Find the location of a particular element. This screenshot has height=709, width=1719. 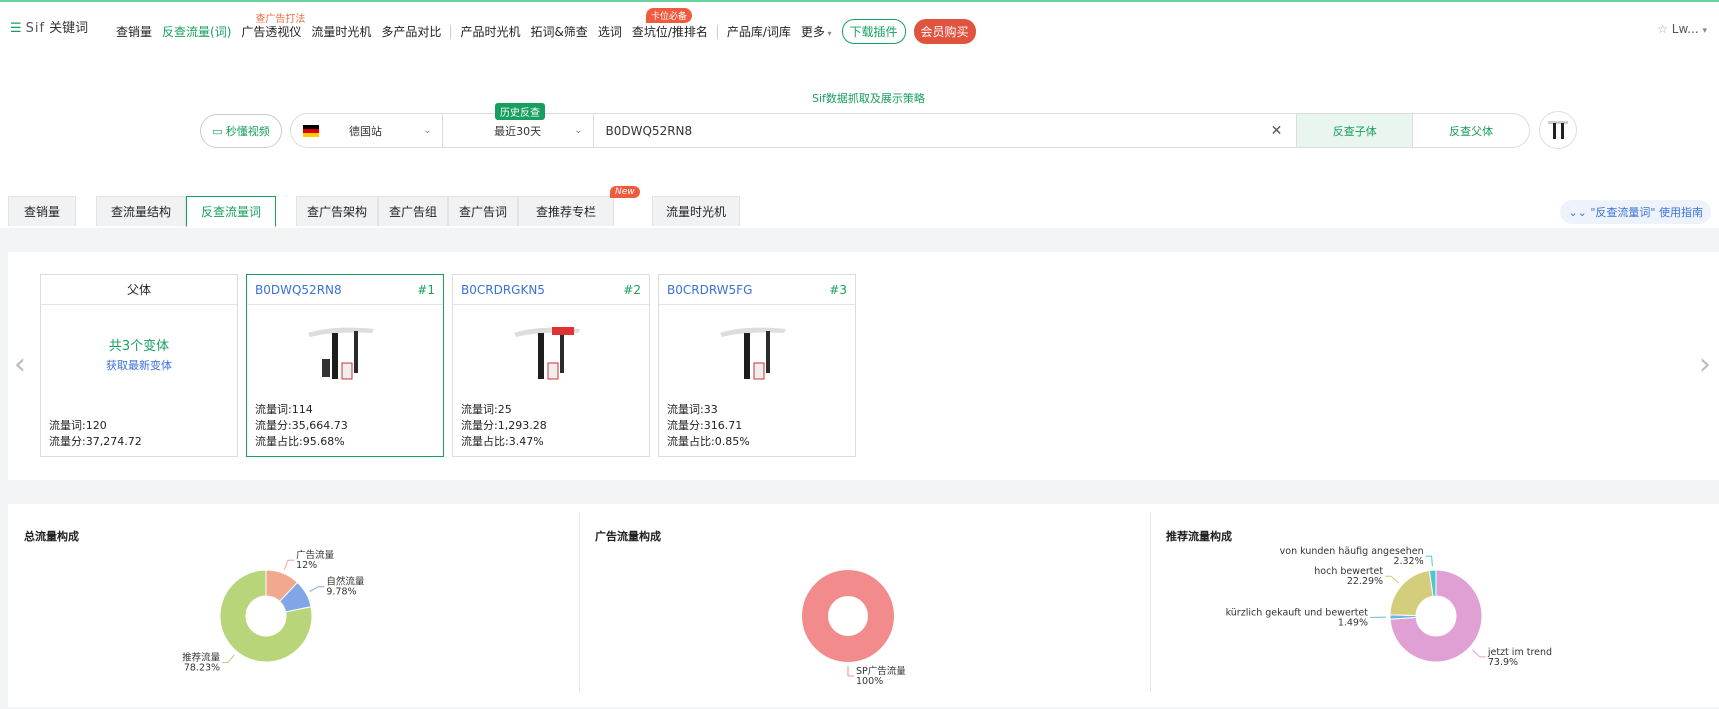

usage-guide-link: ⌄⌄ "反查流量词" 使用指南 is located at coordinates (1635, 212).